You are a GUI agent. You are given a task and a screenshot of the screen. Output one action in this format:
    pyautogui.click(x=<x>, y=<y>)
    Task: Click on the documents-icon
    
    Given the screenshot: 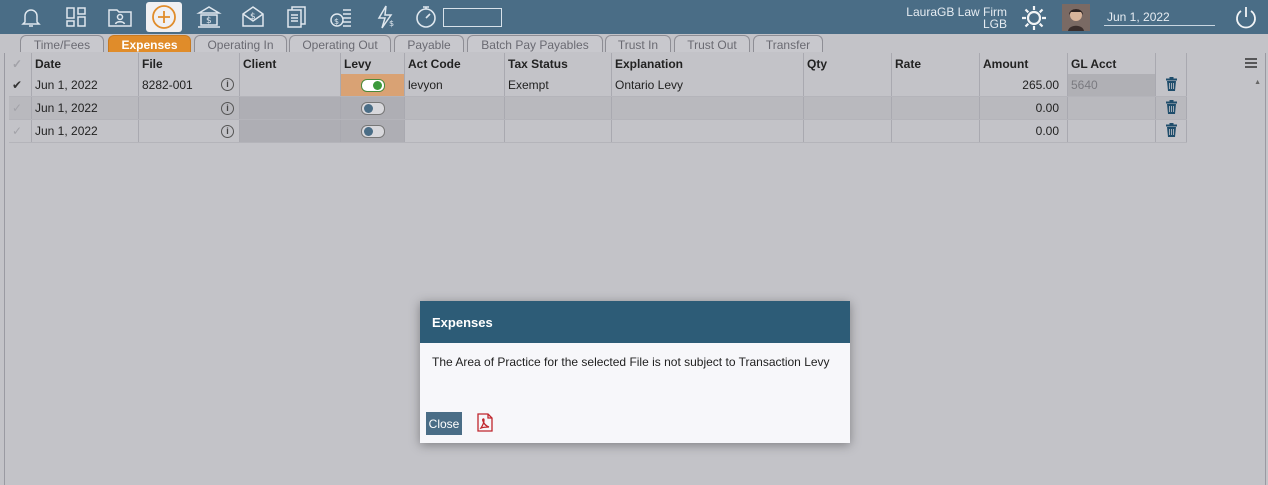 What is the action you would take?
    pyautogui.click(x=297, y=17)
    